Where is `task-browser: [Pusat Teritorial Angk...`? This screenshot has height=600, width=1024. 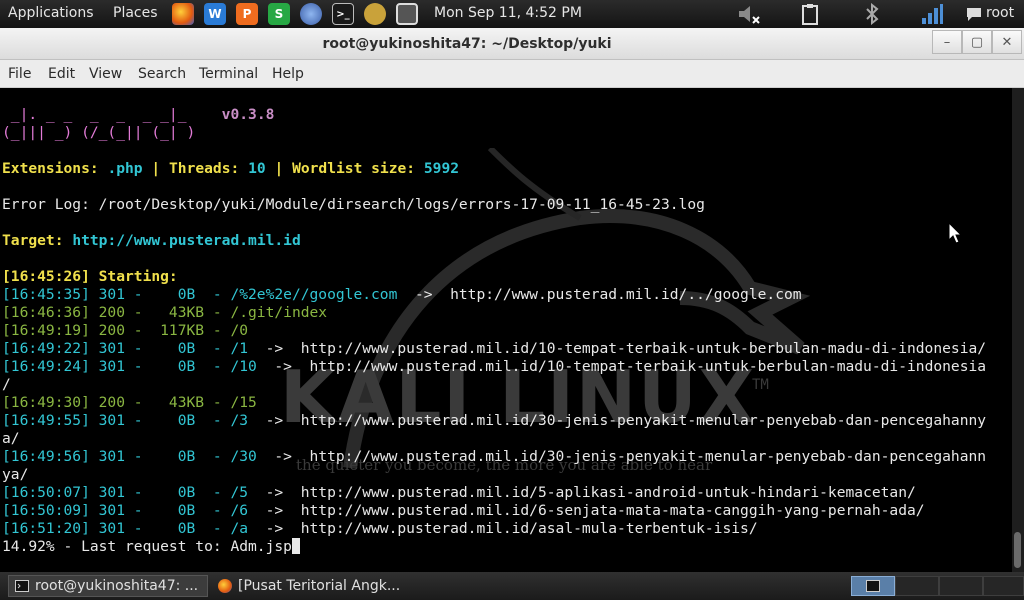 task-browser: [Pusat Teritorial Angk... is located at coordinates (312, 586).